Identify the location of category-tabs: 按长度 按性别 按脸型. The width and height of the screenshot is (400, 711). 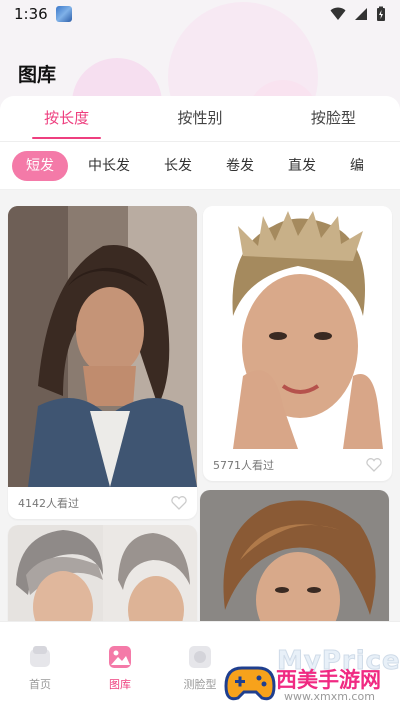
(200, 119).